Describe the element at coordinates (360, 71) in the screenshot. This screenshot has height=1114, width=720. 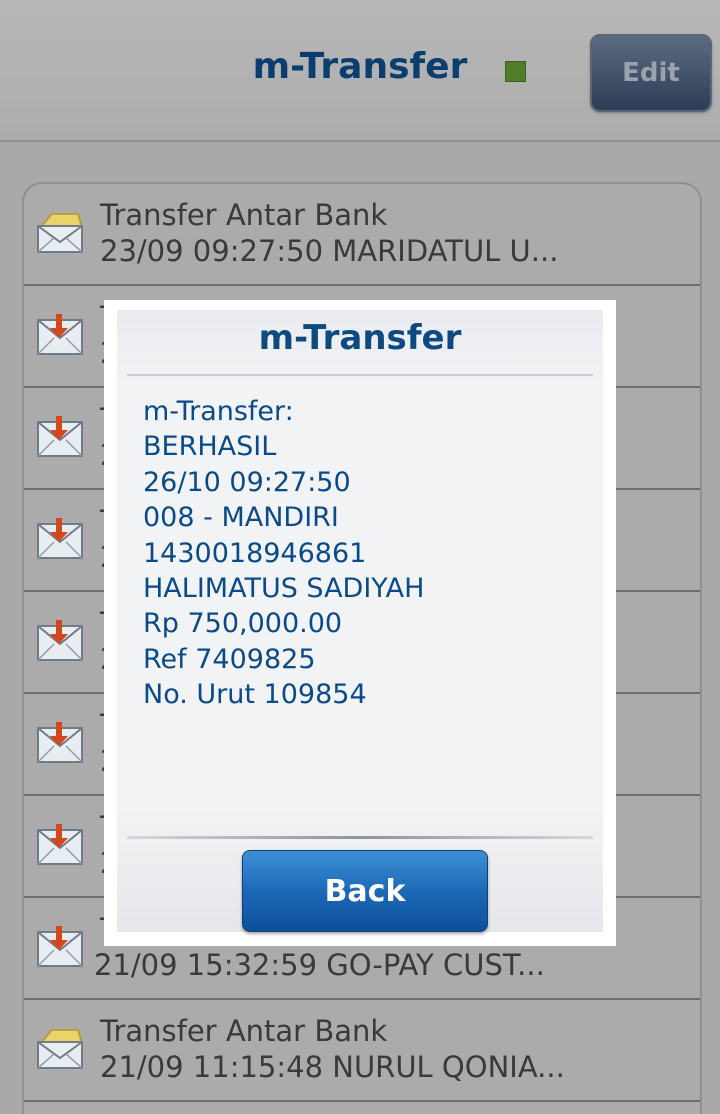
I see `app-header: m-Transfer Edit` at that location.